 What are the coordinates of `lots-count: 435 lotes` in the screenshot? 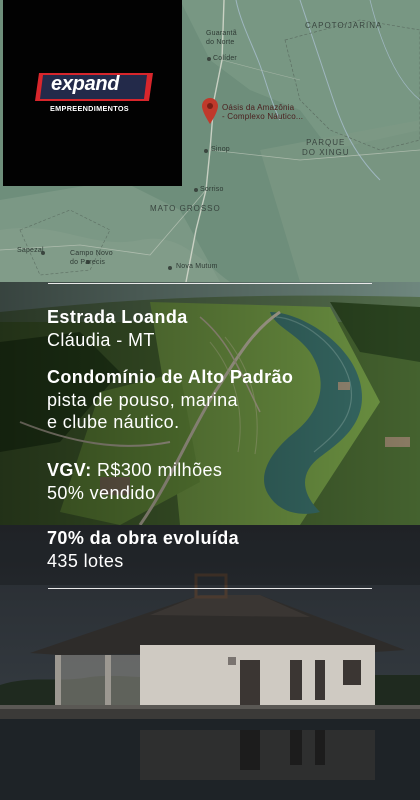 It's located at (85, 561).